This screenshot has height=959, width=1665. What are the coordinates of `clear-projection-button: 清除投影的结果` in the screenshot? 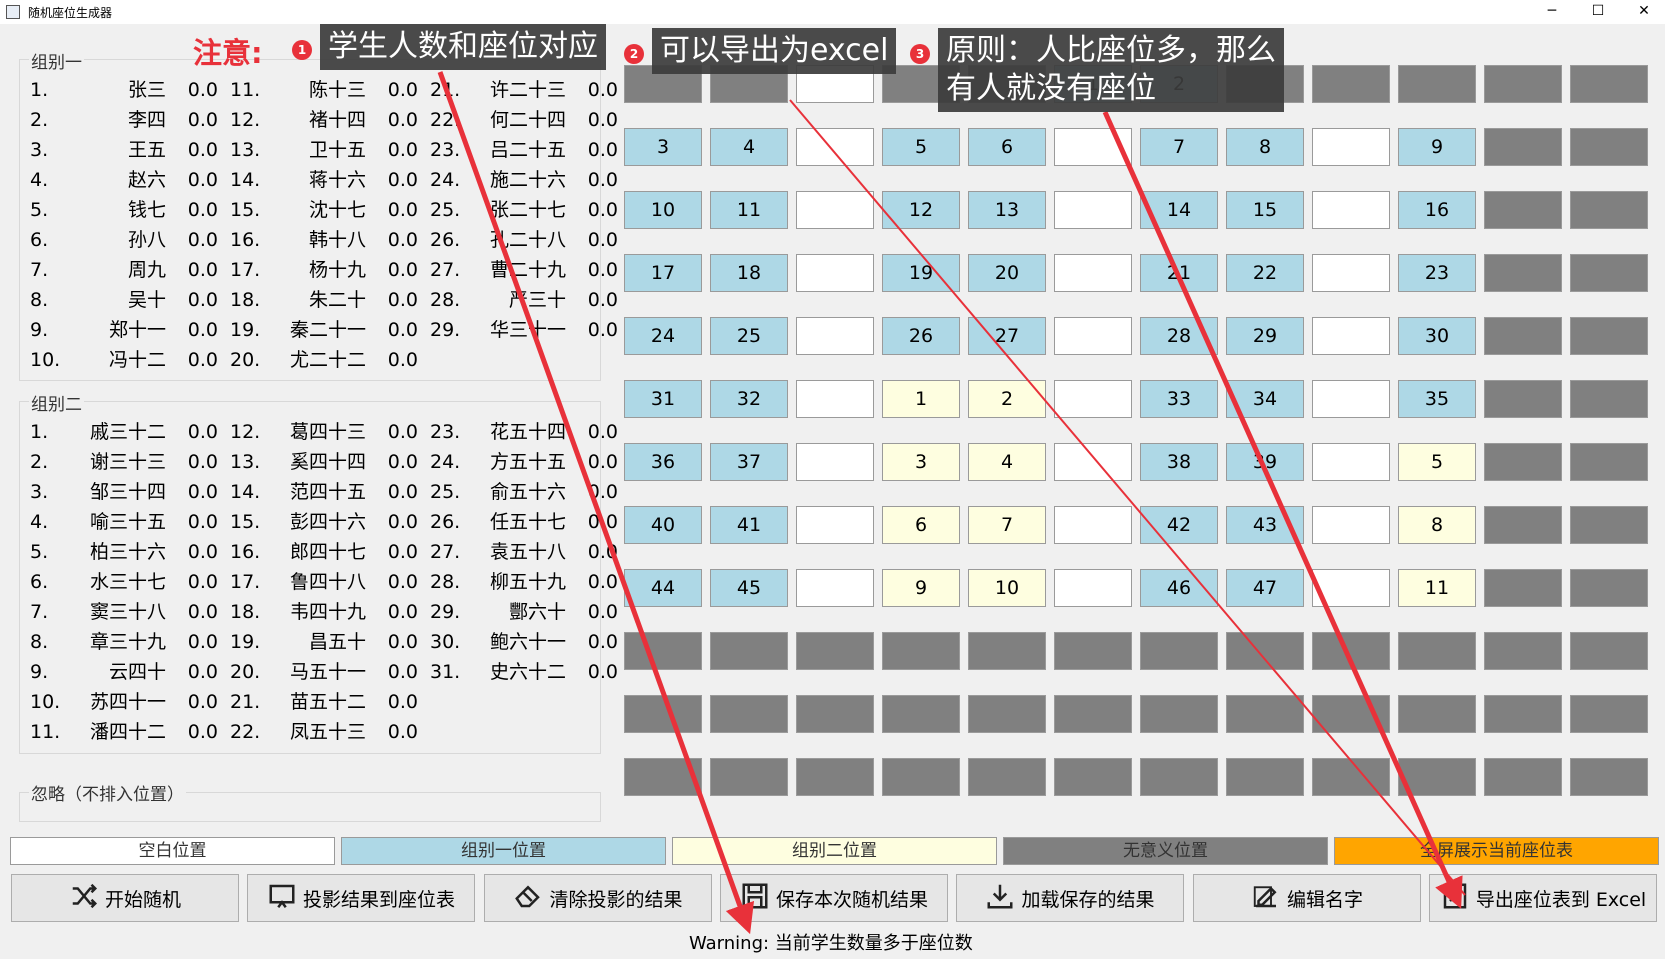 It's located at (598, 898).